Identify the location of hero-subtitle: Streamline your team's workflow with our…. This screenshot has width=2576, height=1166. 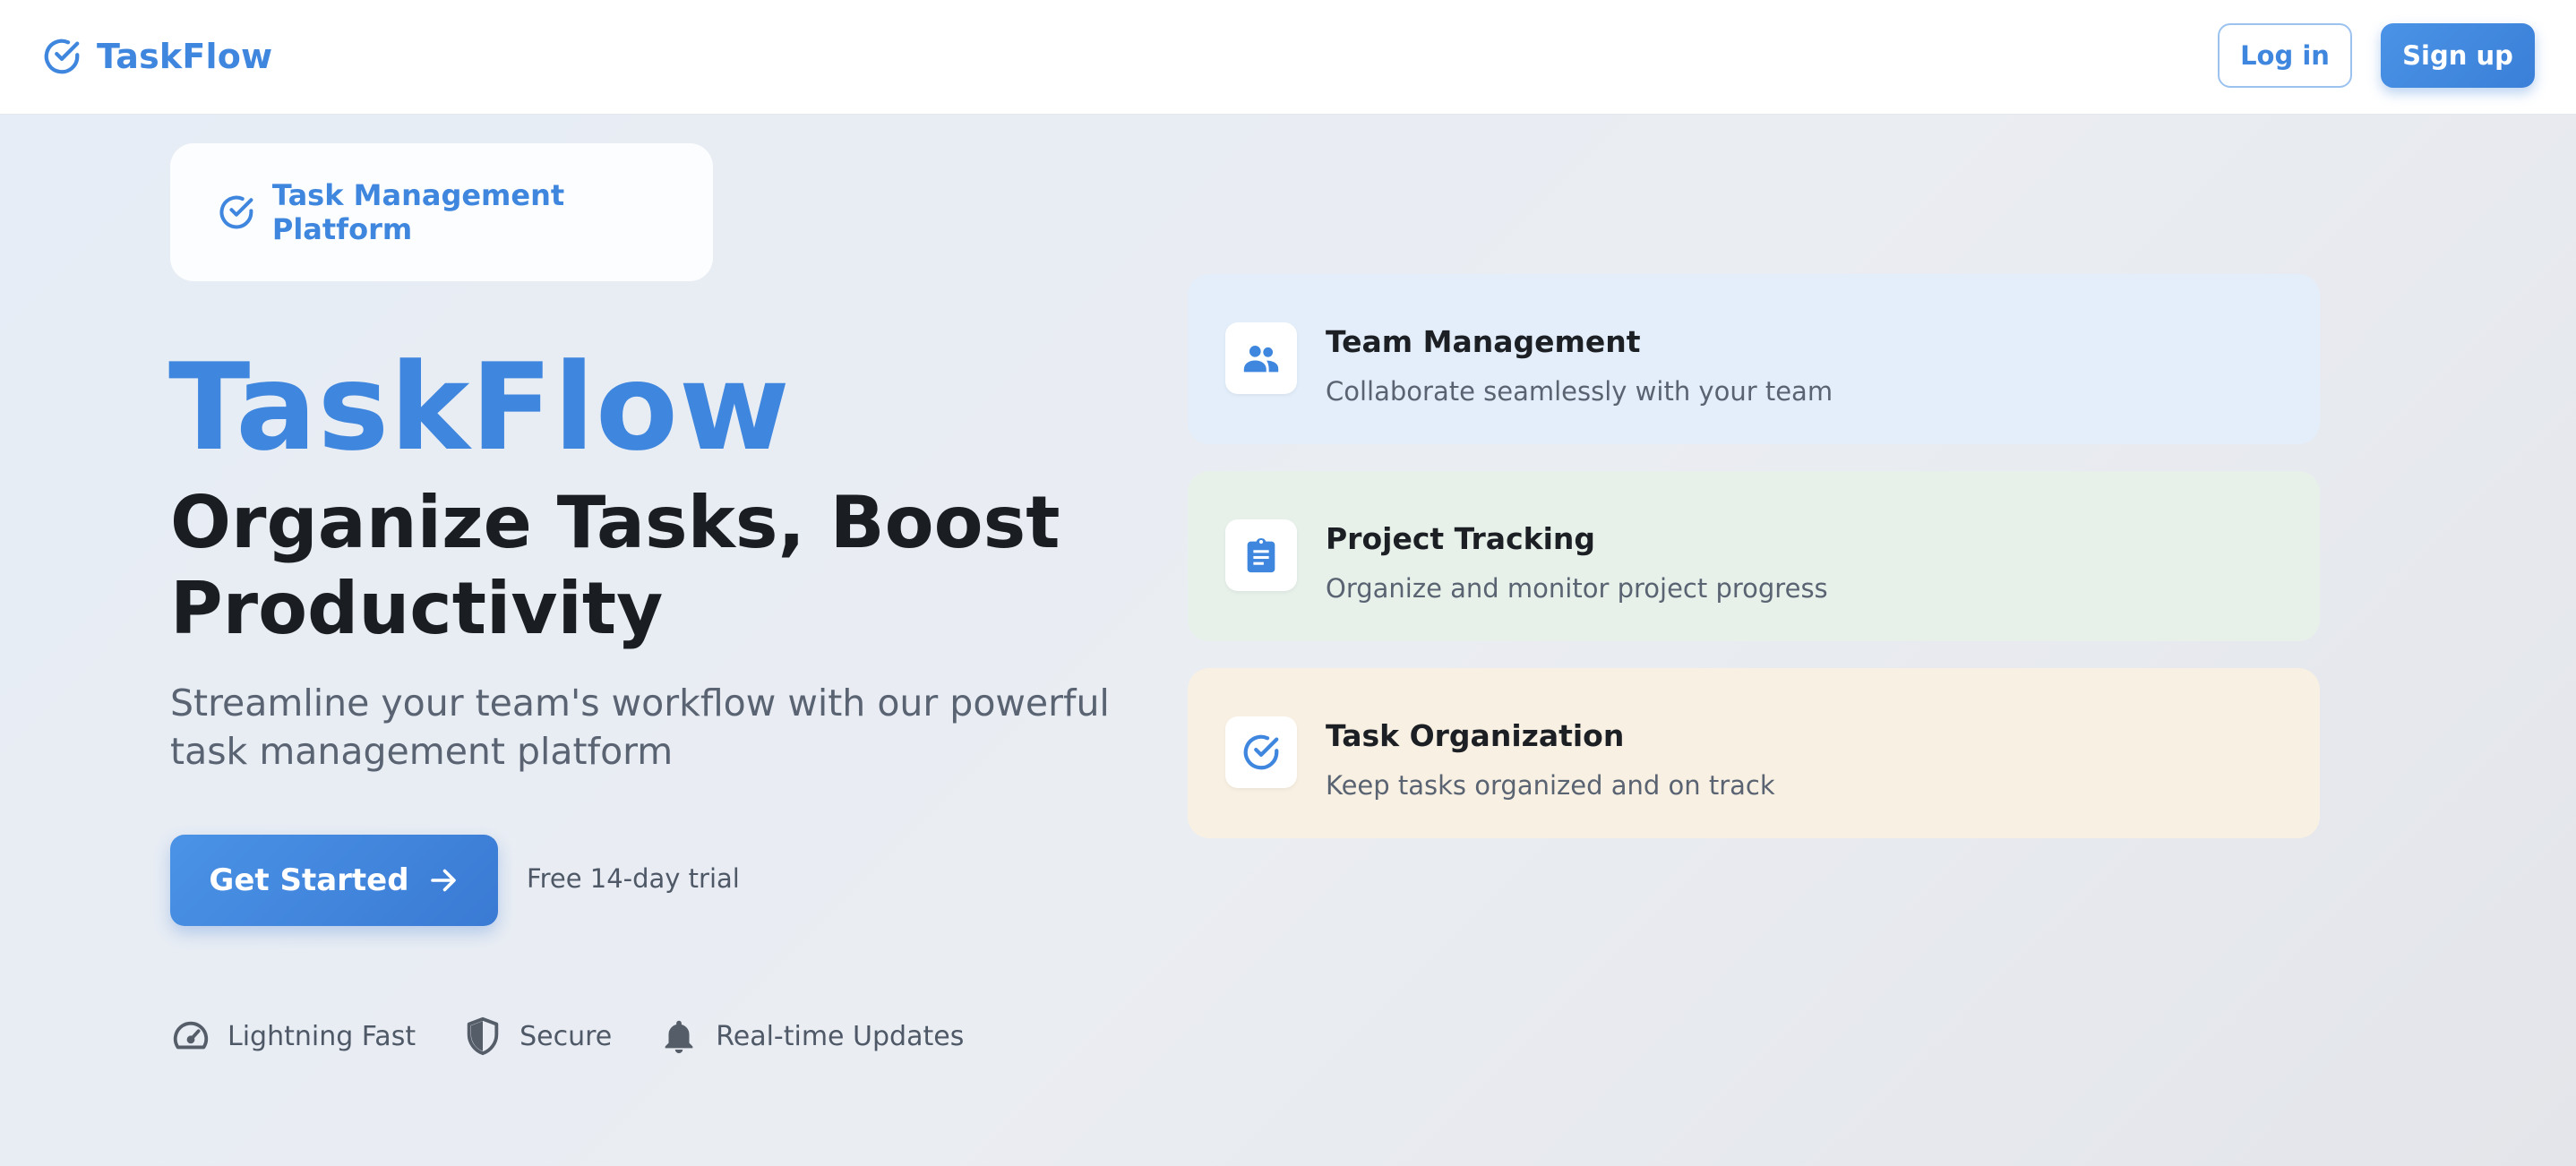
(640, 728).